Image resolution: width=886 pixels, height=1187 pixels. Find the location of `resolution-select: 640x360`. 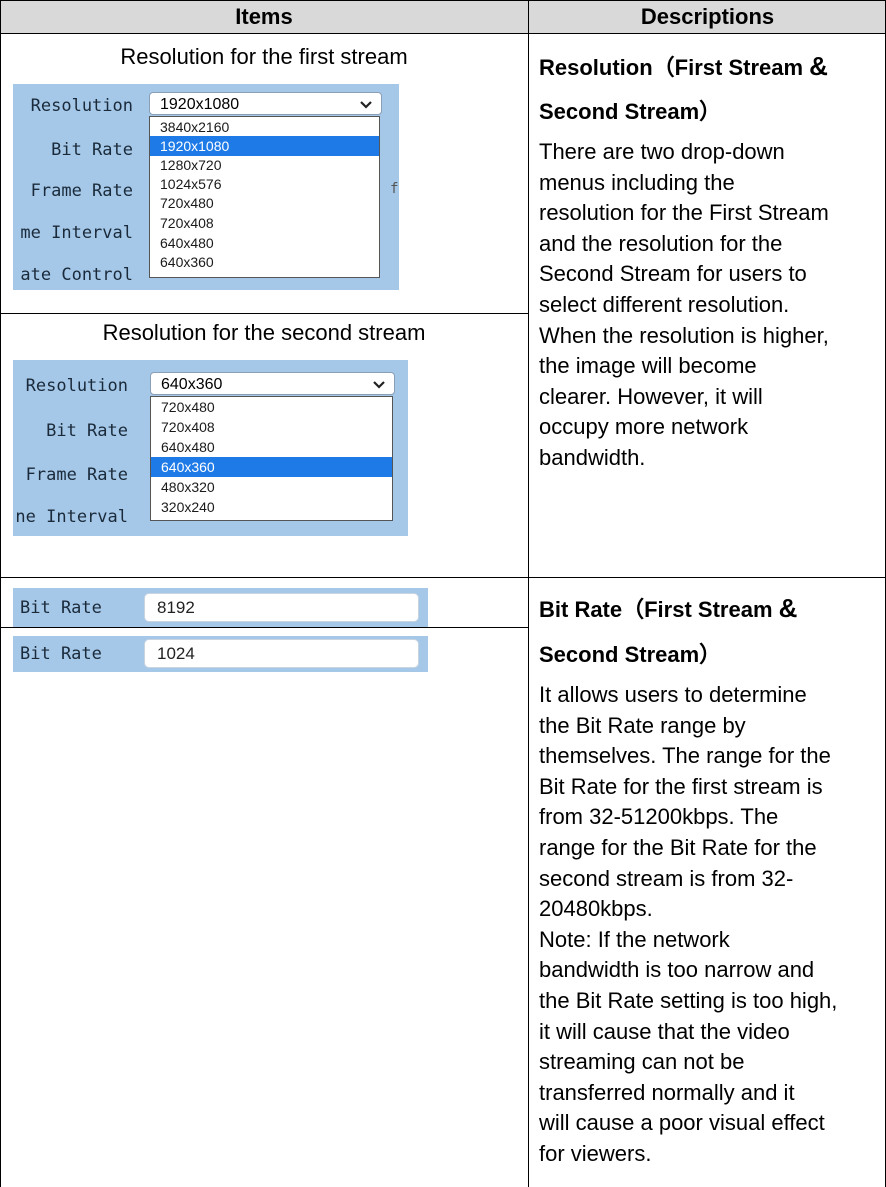

resolution-select: 640x360 is located at coordinates (272, 383).